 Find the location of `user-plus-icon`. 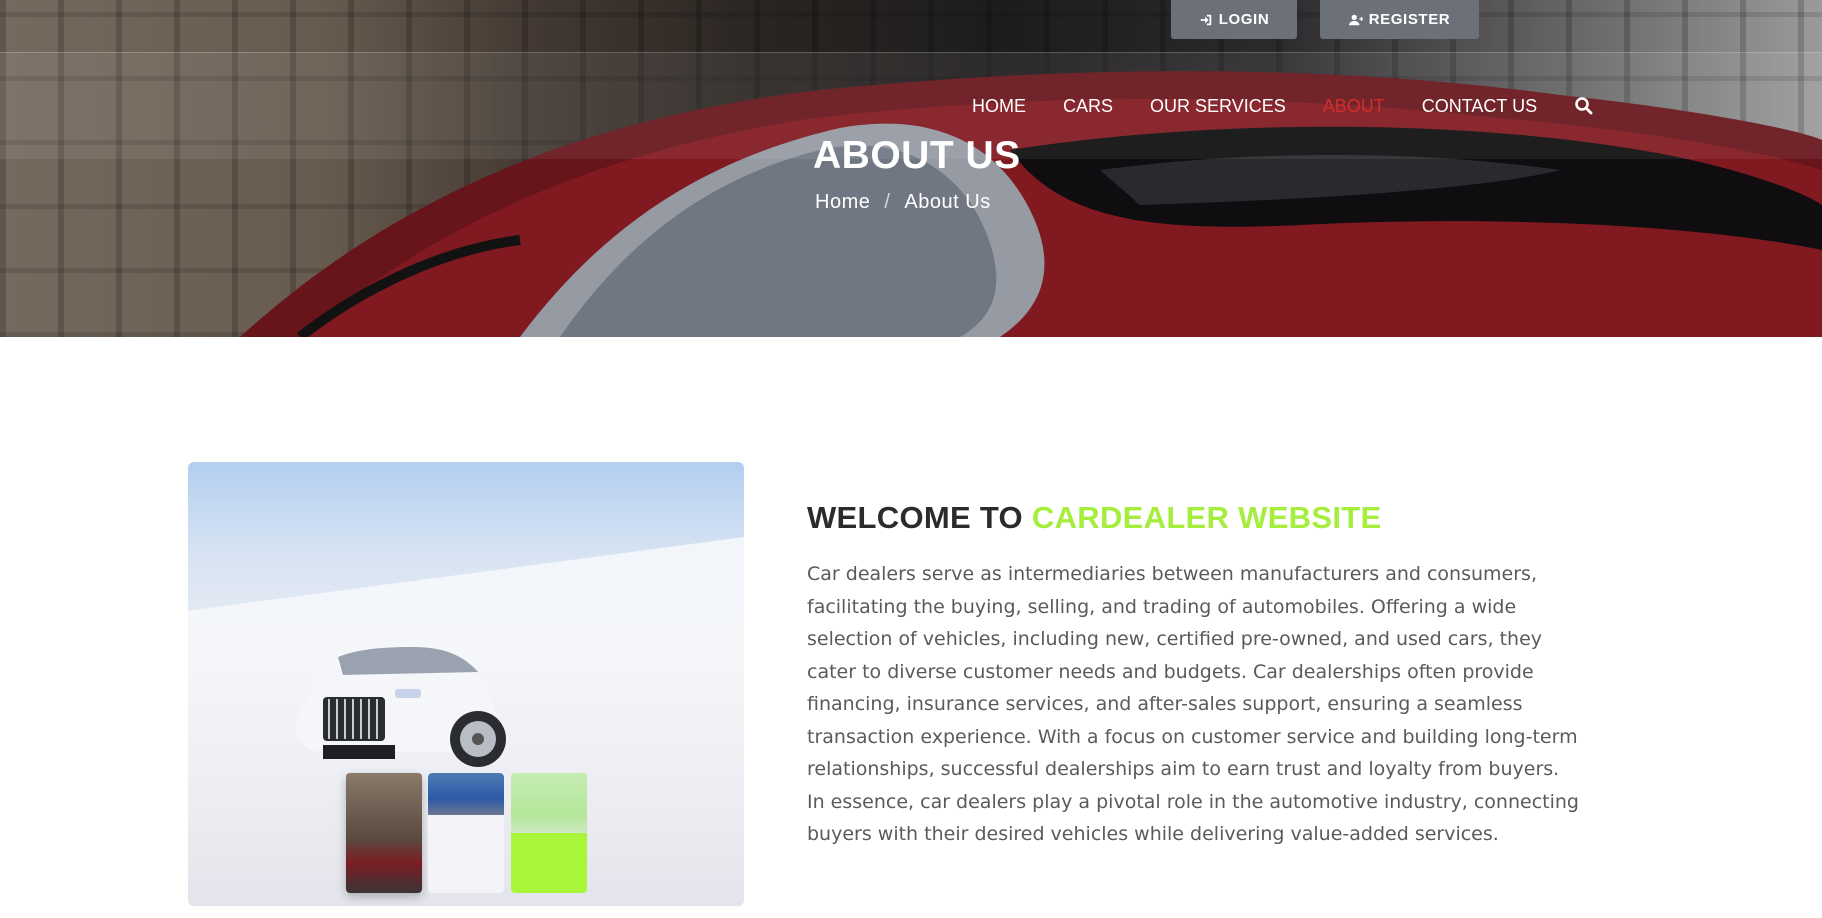

user-plus-icon is located at coordinates (1355, 19).